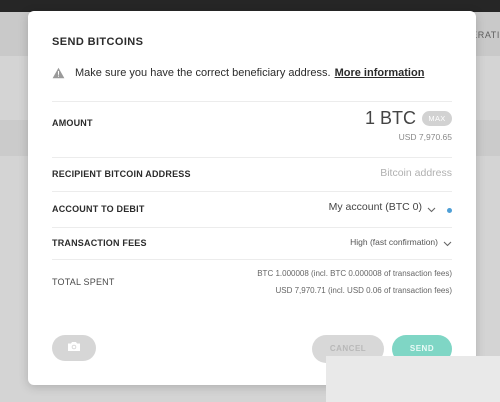 The image size is (500, 402). I want to click on amount-row: AMOUNT 1 BTC MAX USD 7,970.65, so click(252, 129).